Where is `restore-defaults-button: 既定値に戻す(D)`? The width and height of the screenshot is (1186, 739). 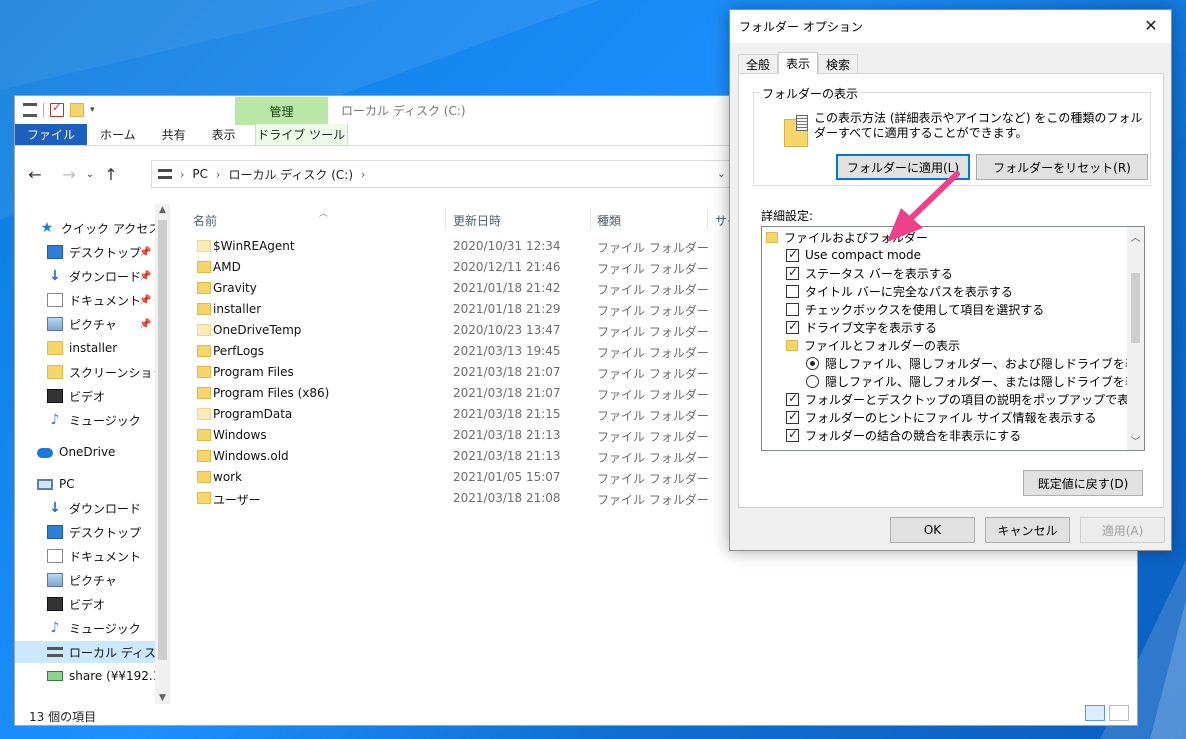 restore-defaults-button: 既定値に戻す(D) is located at coordinates (1083, 483).